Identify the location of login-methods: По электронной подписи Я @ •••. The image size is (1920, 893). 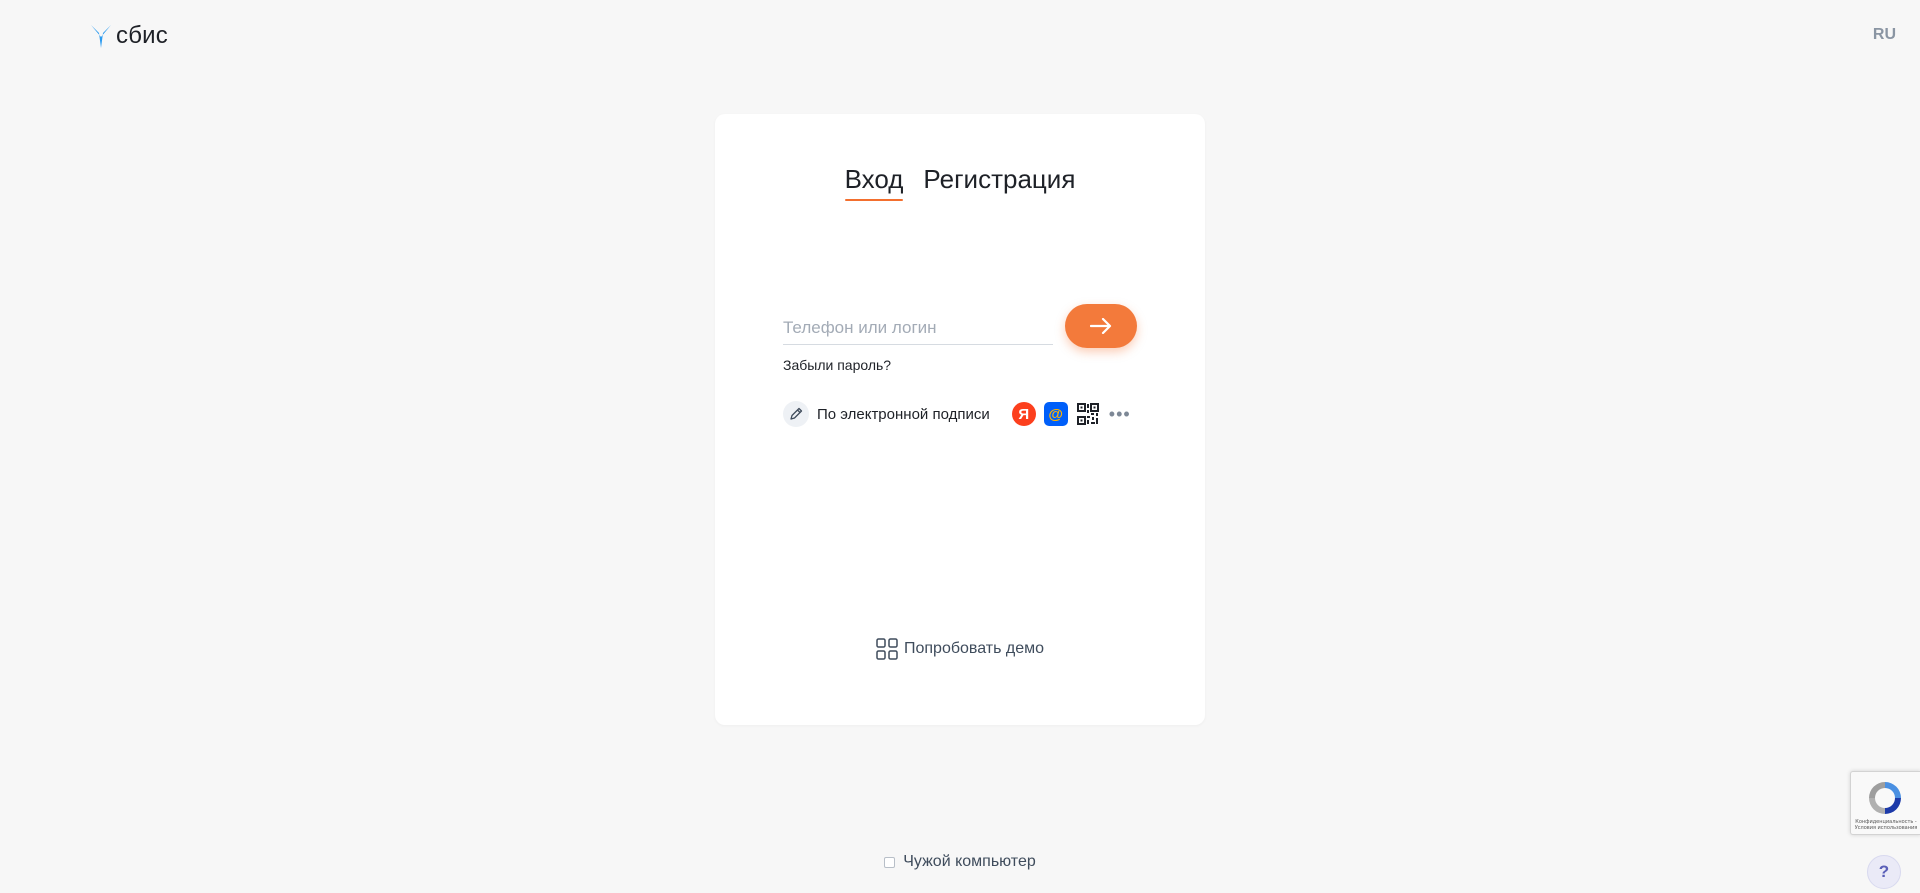
(960, 414).